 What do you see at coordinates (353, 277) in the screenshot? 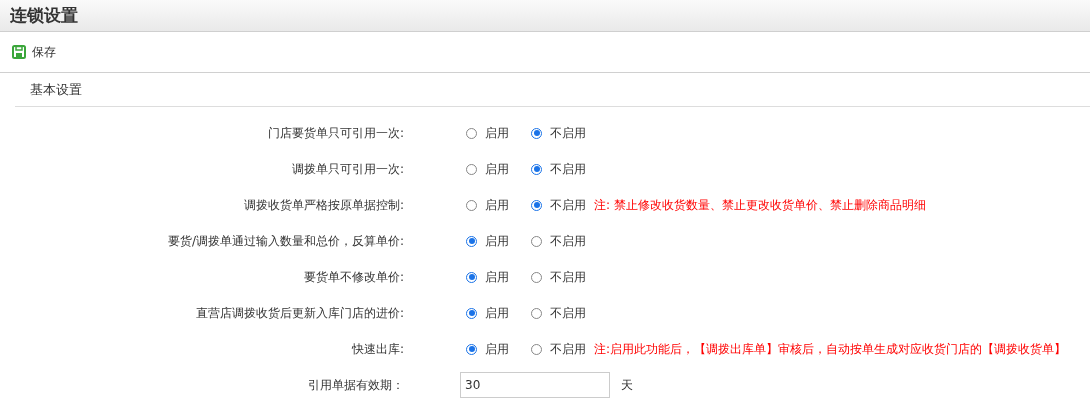
I see `setting-label: 要货单不修改单价:` at bounding box center [353, 277].